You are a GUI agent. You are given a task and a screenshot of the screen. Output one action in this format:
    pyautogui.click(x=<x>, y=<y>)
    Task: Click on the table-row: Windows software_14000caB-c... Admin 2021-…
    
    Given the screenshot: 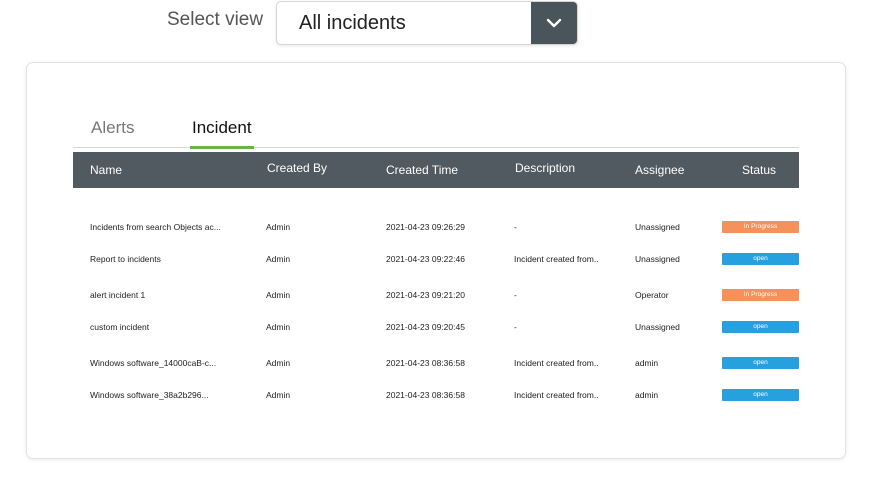 What is the action you would take?
    pyautogui.click(x=436, y=363)
    